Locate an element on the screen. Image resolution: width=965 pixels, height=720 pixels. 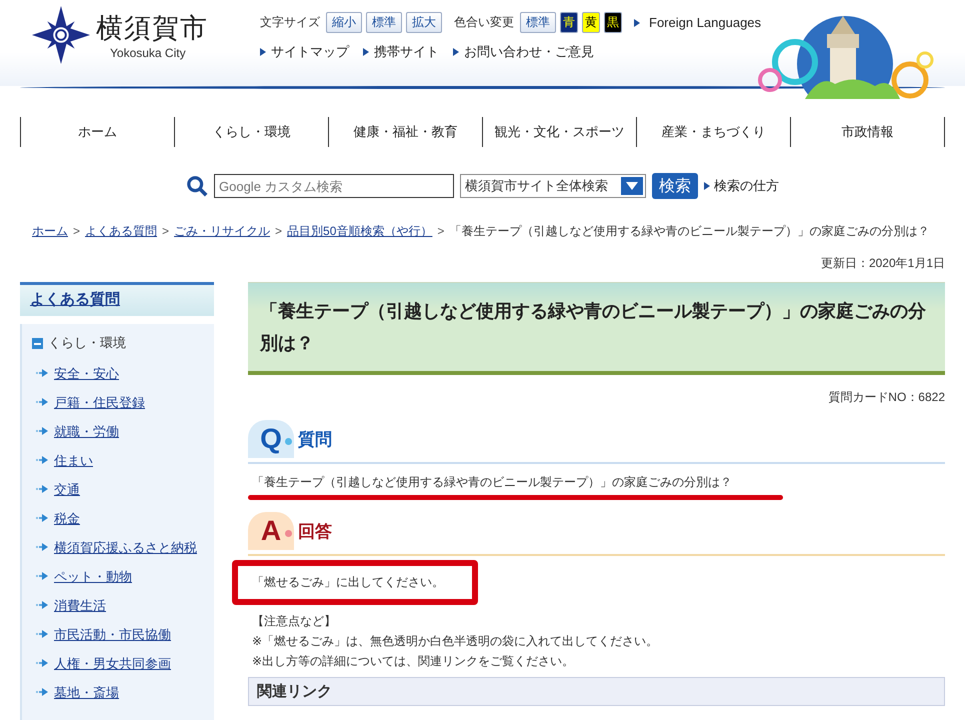
nav-tab: ホーム is located at coordinates (98, 132).